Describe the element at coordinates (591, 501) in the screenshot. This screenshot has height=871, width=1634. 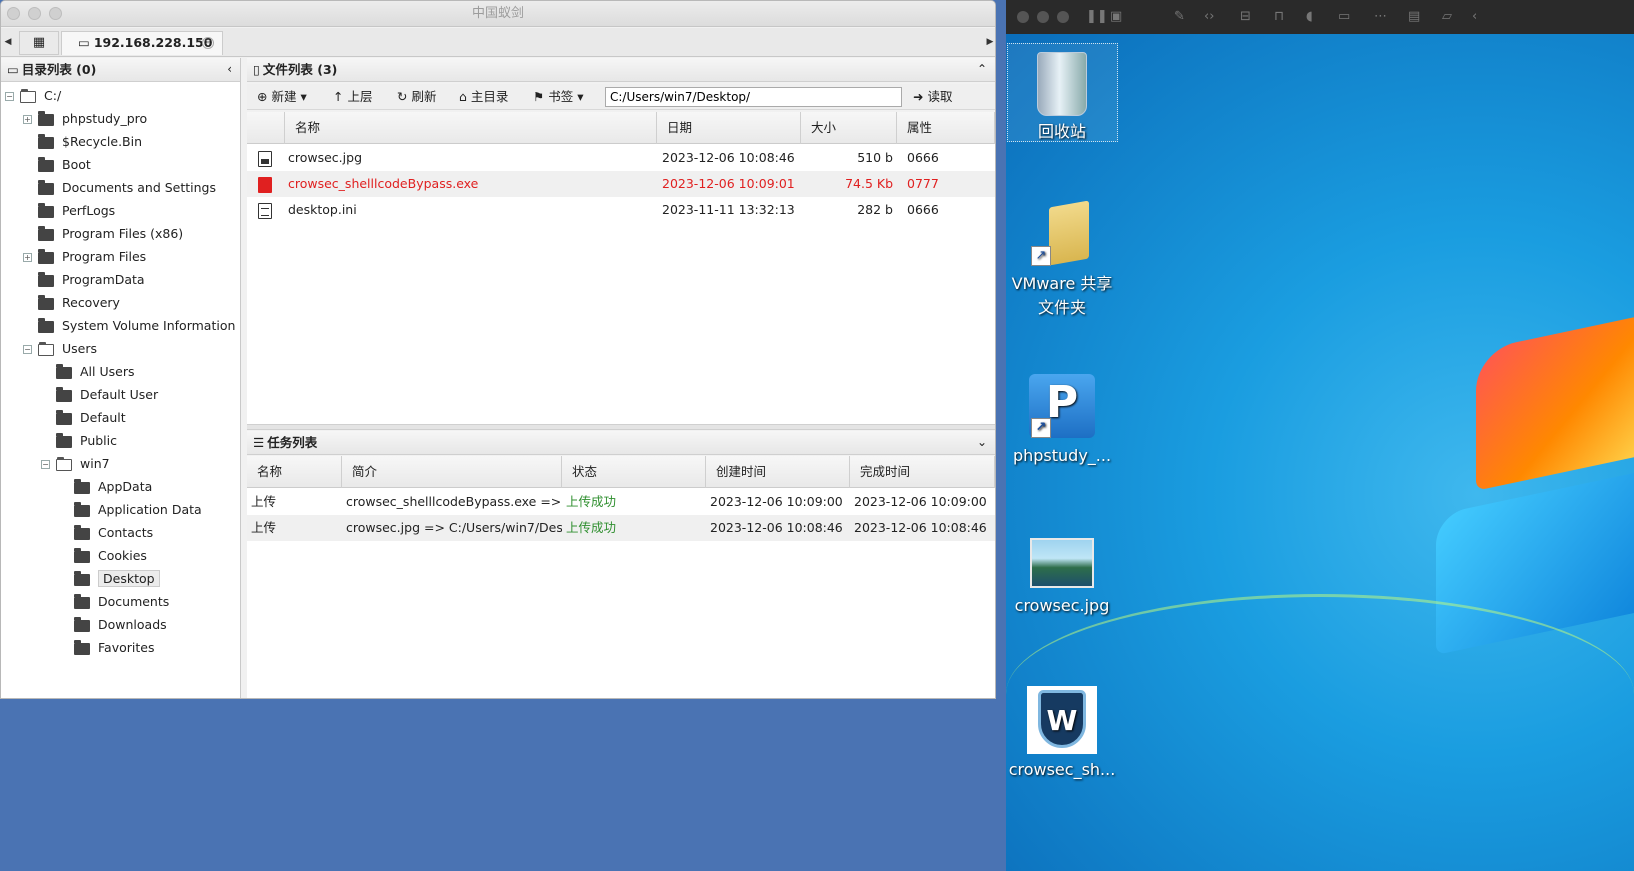
I see `task-status-cell: 上传成功` at that location.